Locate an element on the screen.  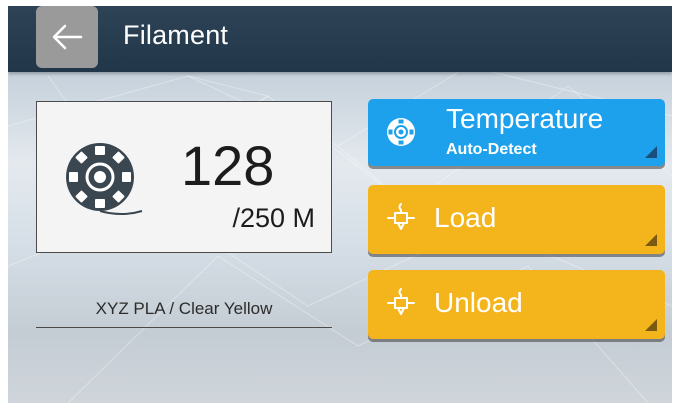
material-name: XYZ PLA / Clear Yellow is located at coordinates (184, 308).